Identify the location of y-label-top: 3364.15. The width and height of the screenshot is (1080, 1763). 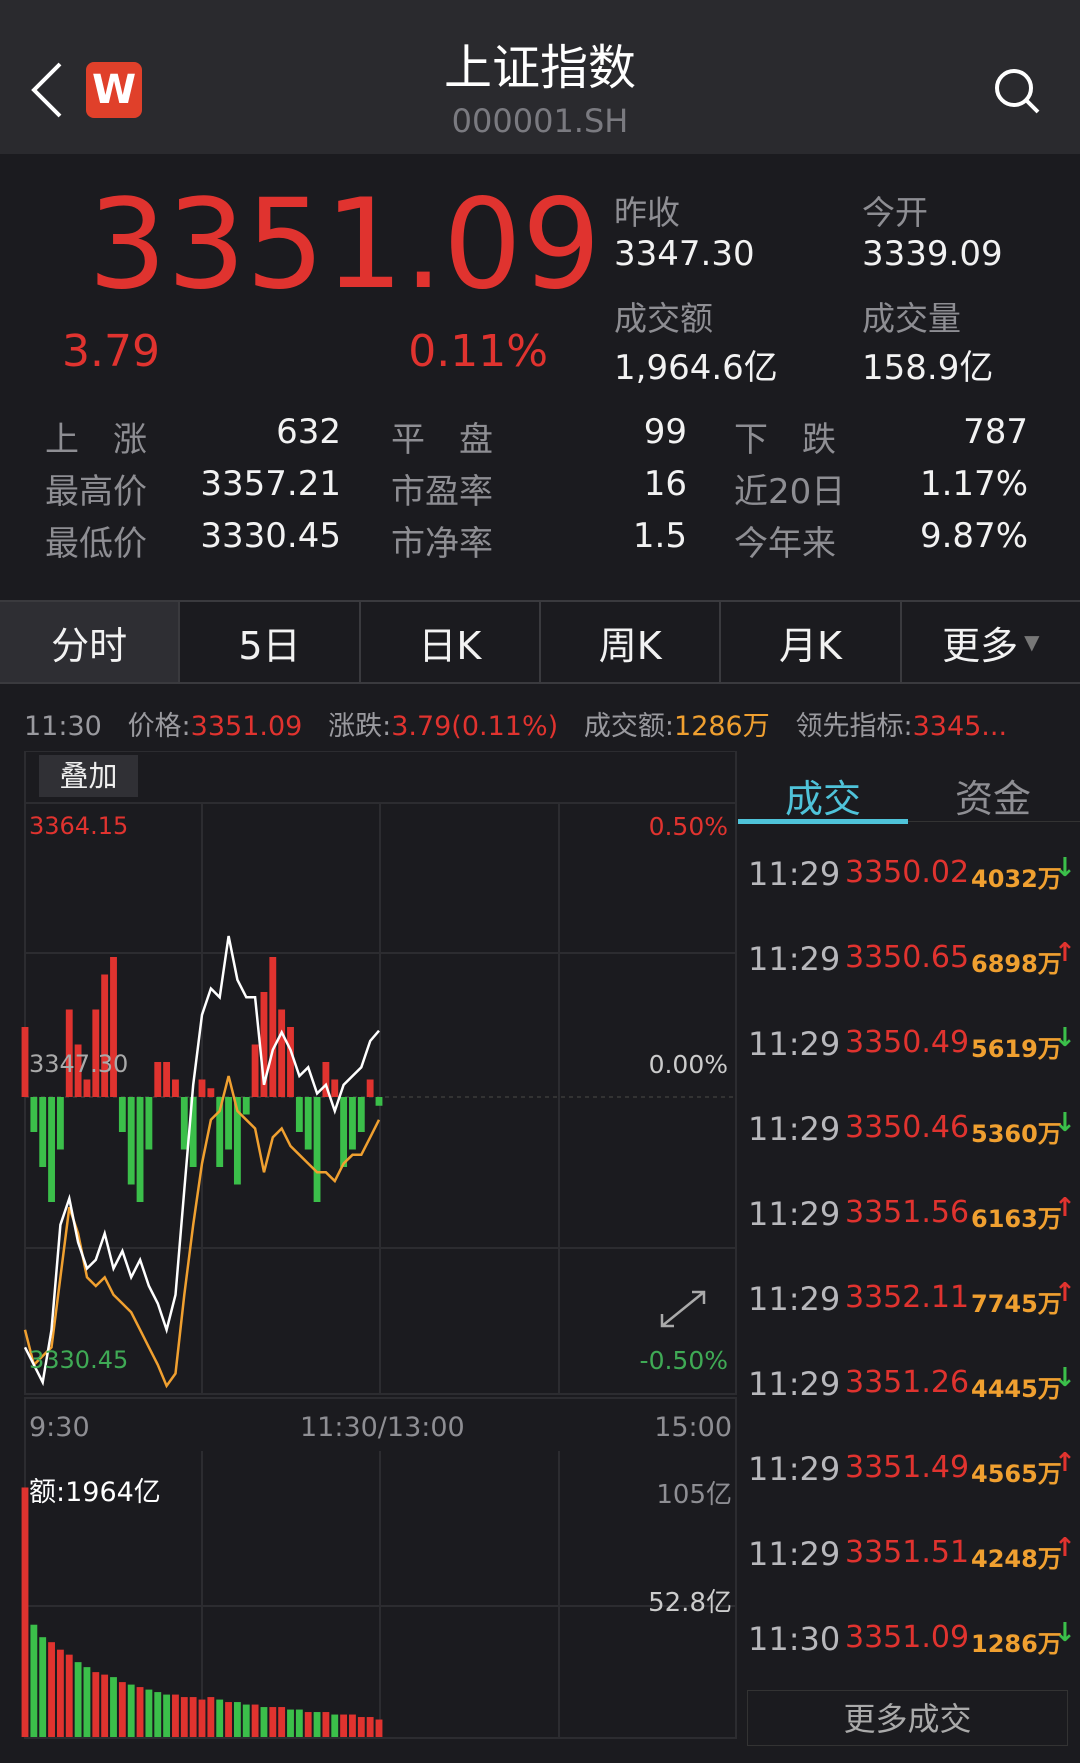
(79, 826).